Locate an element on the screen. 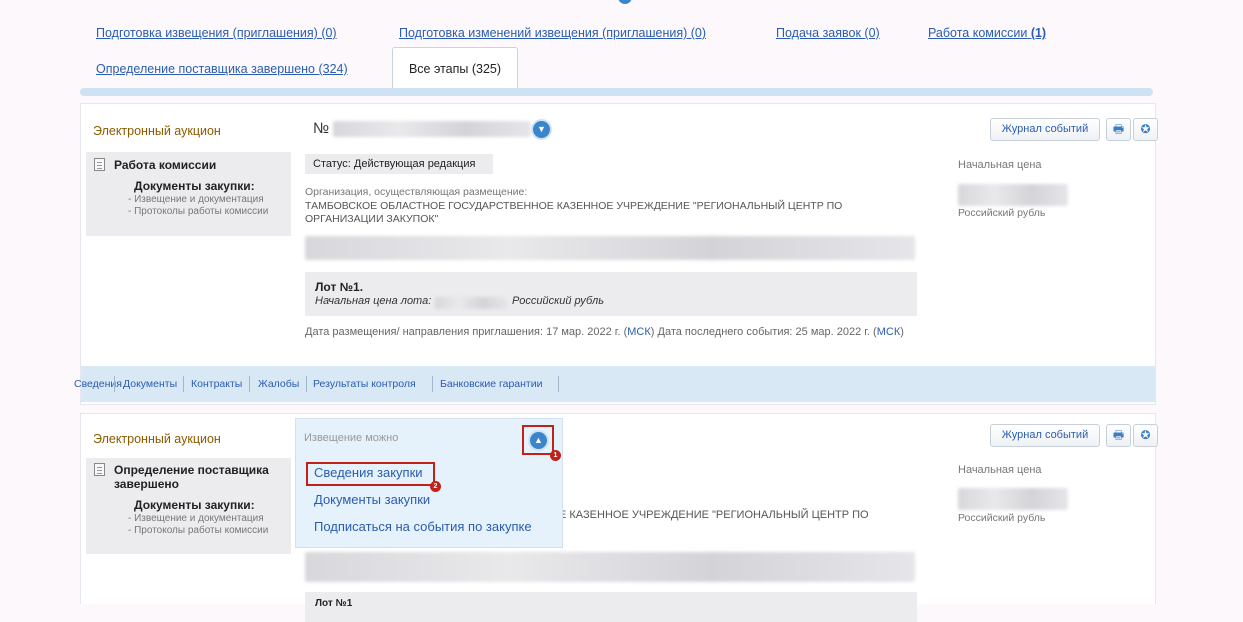 The width and height of the screenshot is (1243, 622). org-label: Организация, осуществляющая размещение: is located at coordinates (416, 192).